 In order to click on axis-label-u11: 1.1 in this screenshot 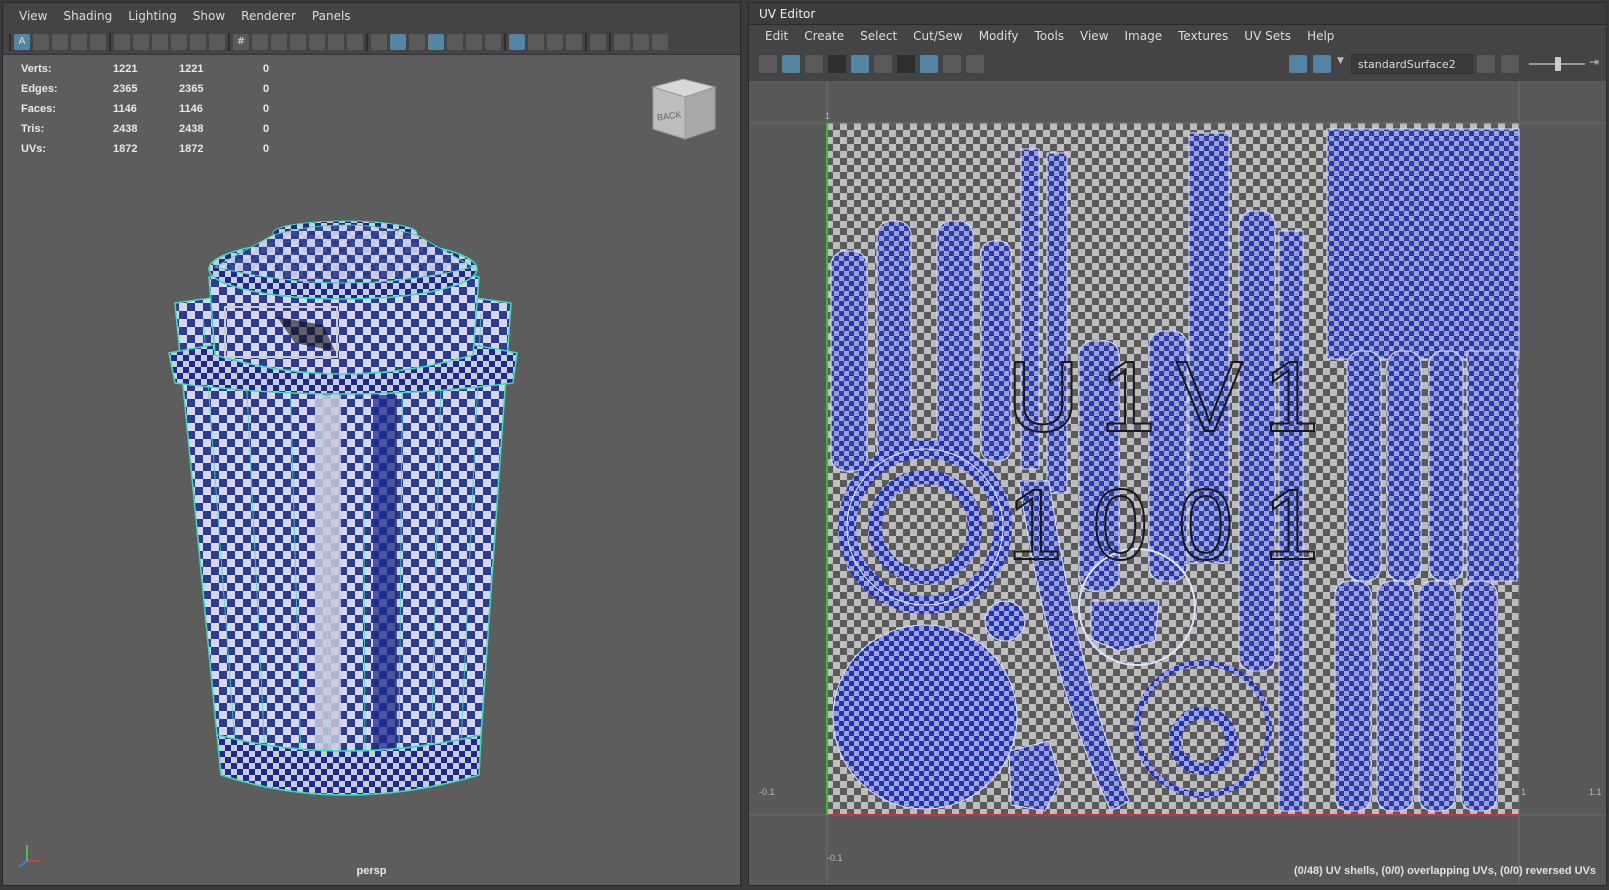, I will do `click(1595, 792)`.